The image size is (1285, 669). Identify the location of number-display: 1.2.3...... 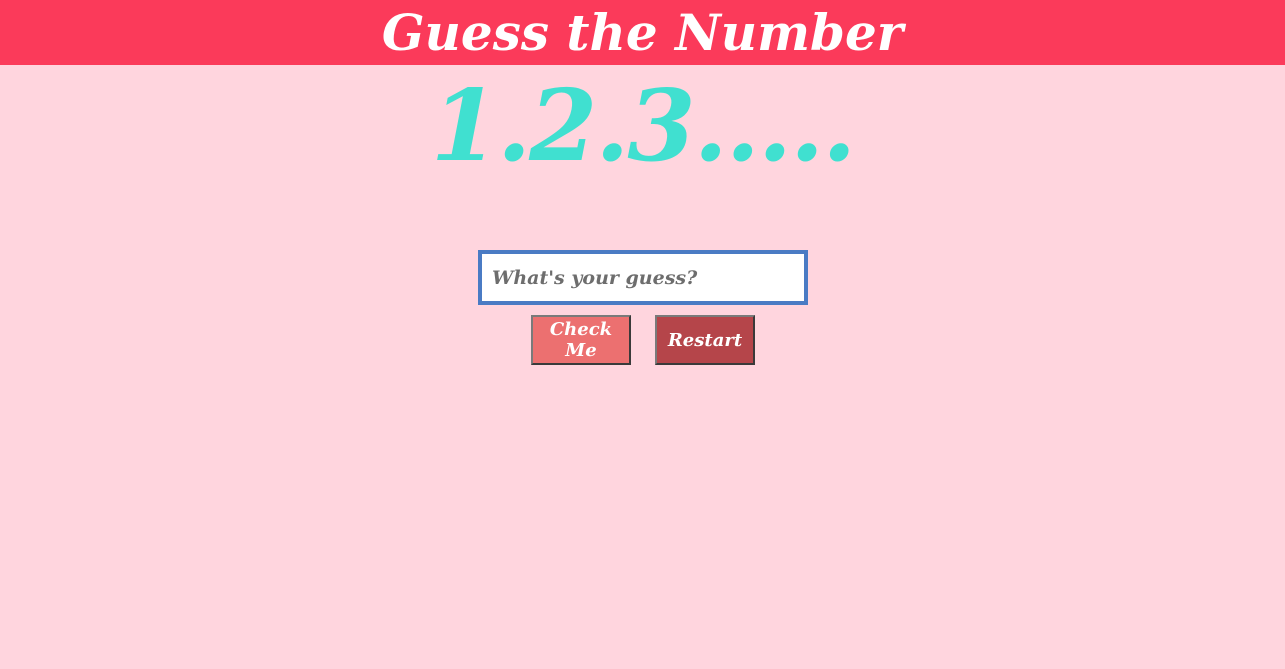
(643, 126).